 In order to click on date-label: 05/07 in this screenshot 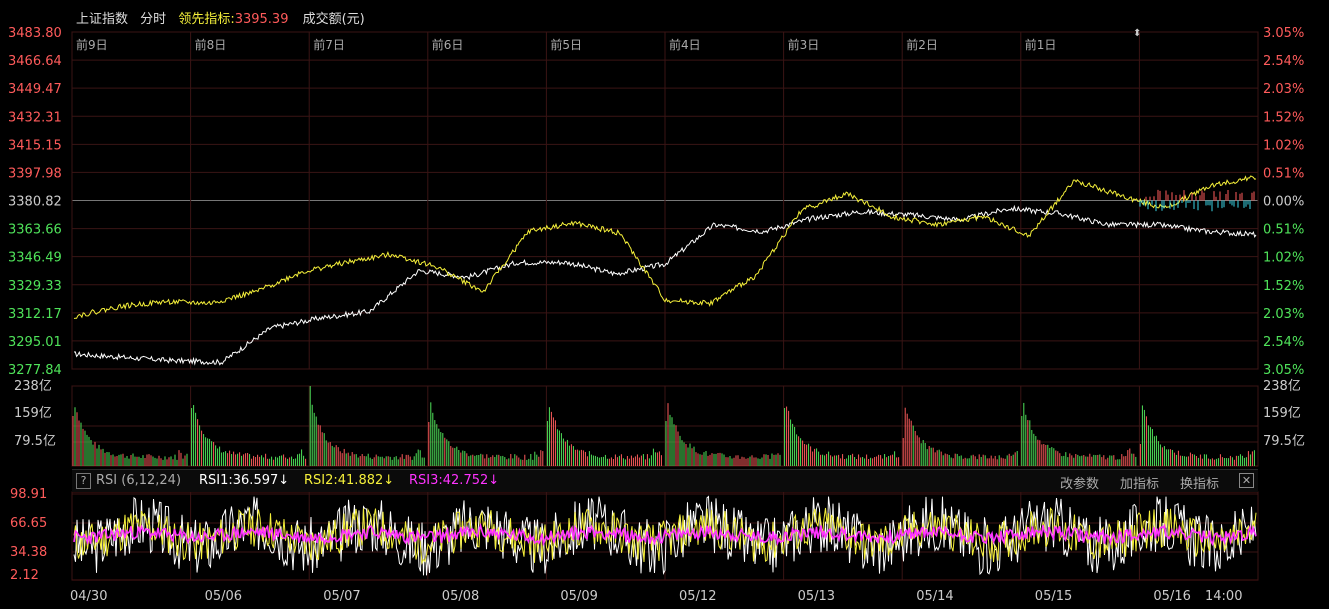, I will do `click(341, 596)`.